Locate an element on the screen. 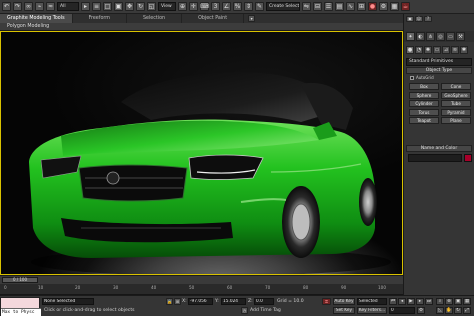 Image resolution: width=474 pixels, height=316 pixels. percent-snap-icon: % is located at coordinates (237, 6).